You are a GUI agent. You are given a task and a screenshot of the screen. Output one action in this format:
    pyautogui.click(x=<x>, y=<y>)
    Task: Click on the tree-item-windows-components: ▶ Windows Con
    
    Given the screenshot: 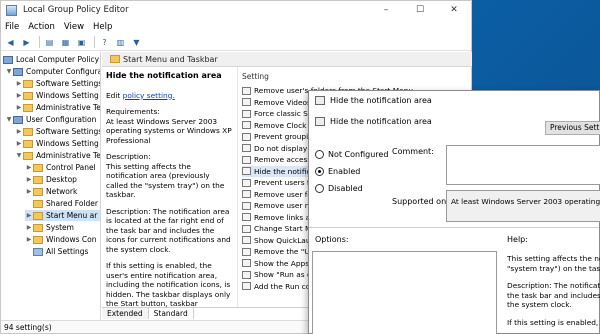 What is the action you would take?
    pyautogui.click(x=61, y=239)
    